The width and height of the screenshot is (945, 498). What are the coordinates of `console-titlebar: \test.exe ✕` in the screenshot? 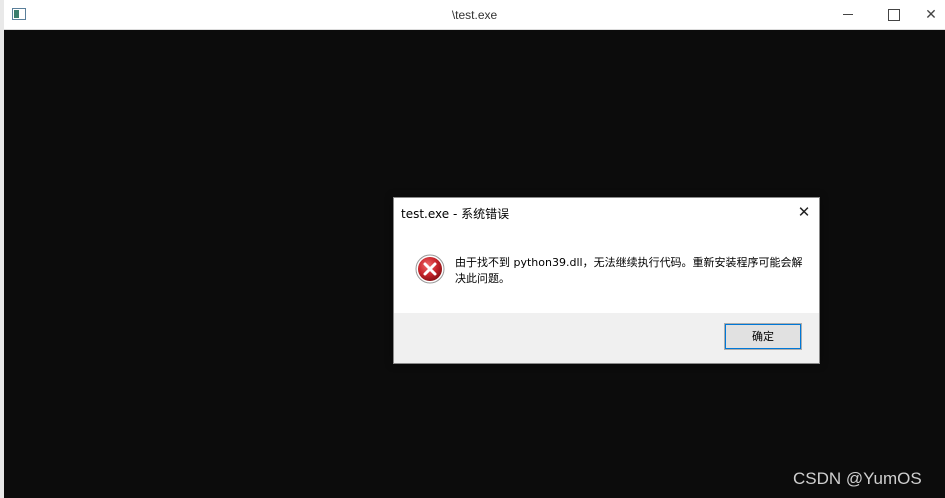 It's located at (474, 15).